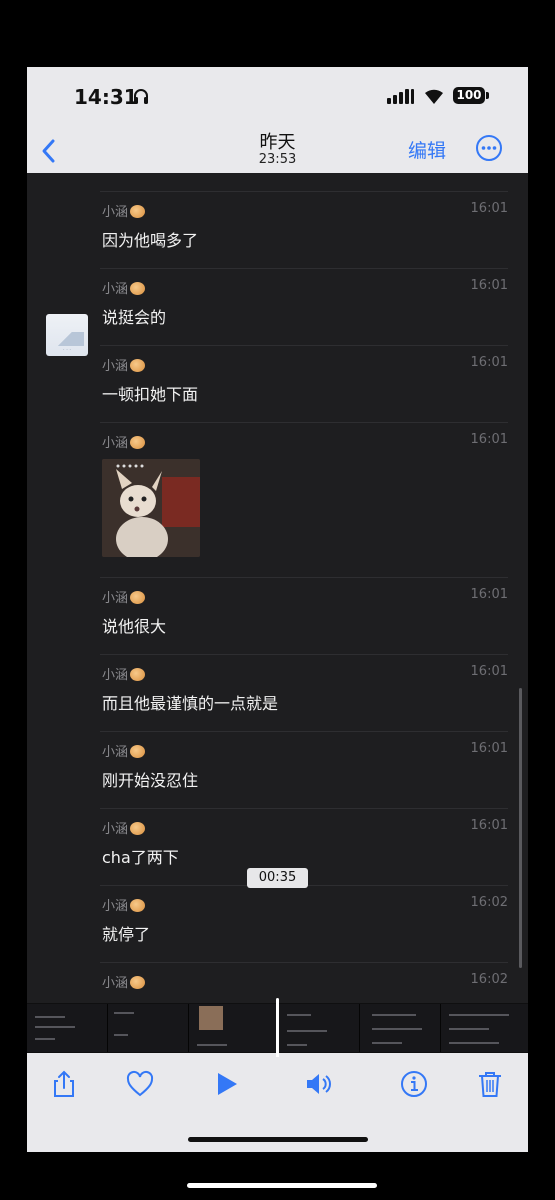  I want to click on more-options-icon, so click(489, 148).